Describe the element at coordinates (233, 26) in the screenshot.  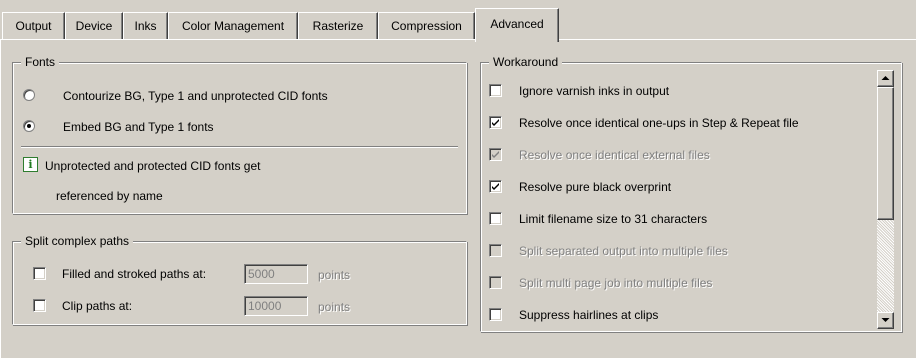
I see `tab-color-management: Color Management` at that location.